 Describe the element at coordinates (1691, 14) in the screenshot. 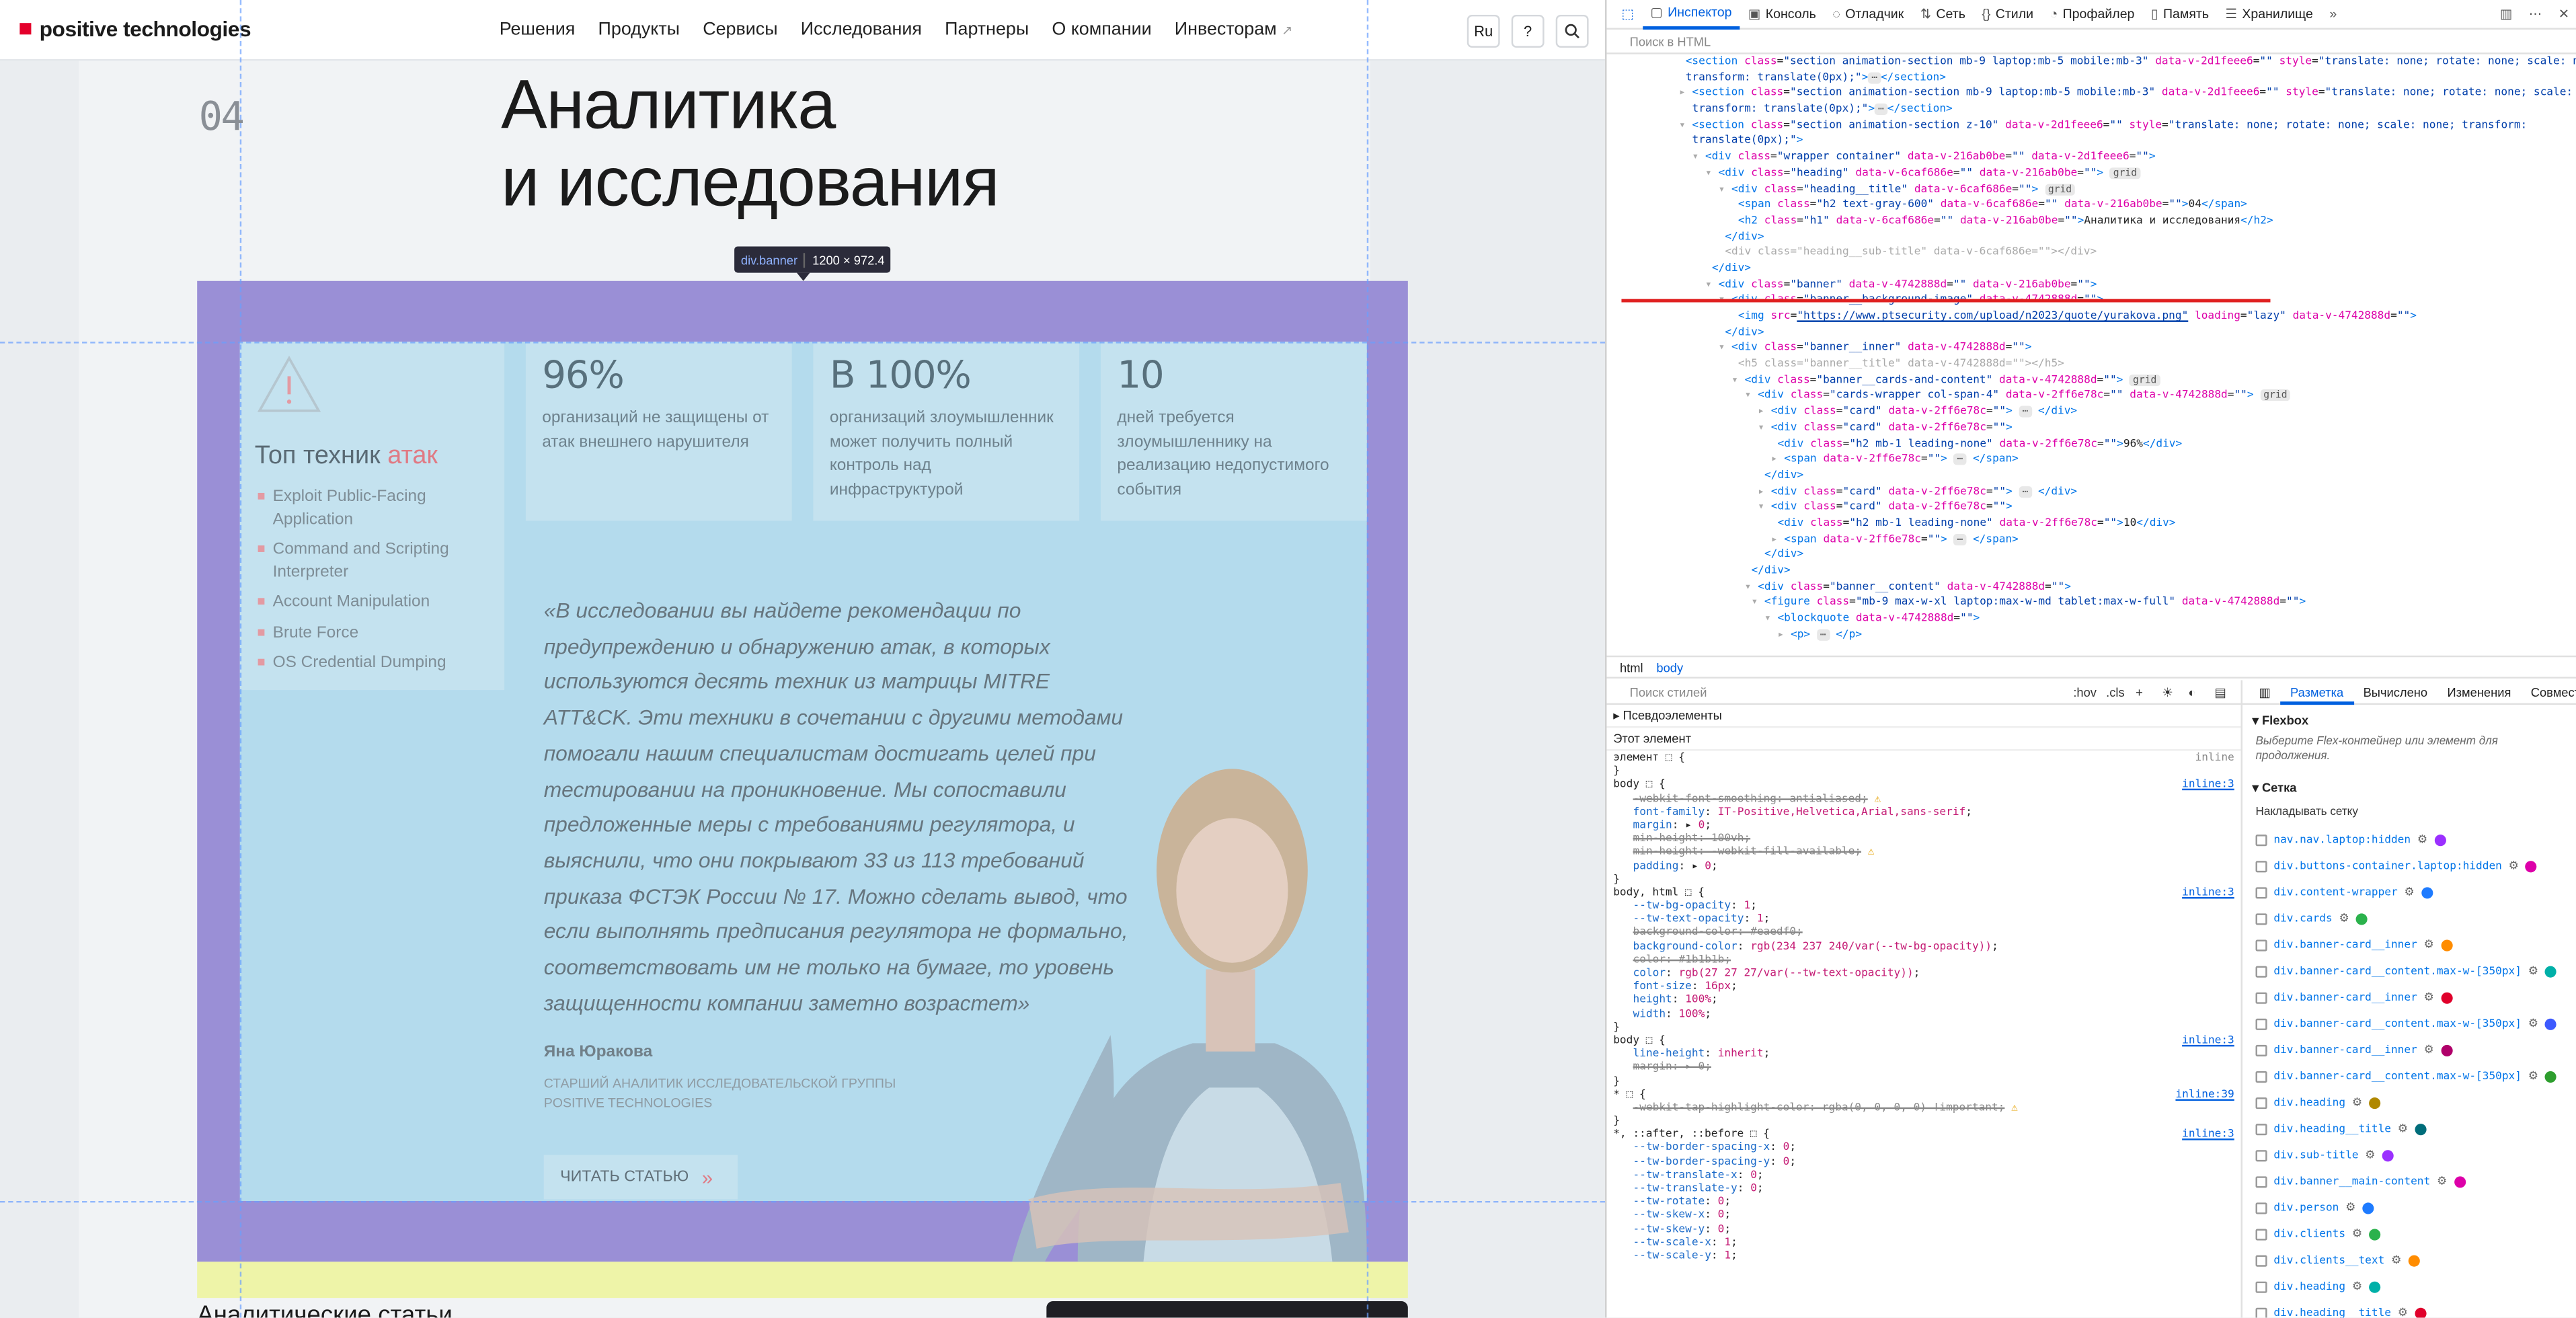

I see `tab-inspector: ▢ Инспектор` at that location.